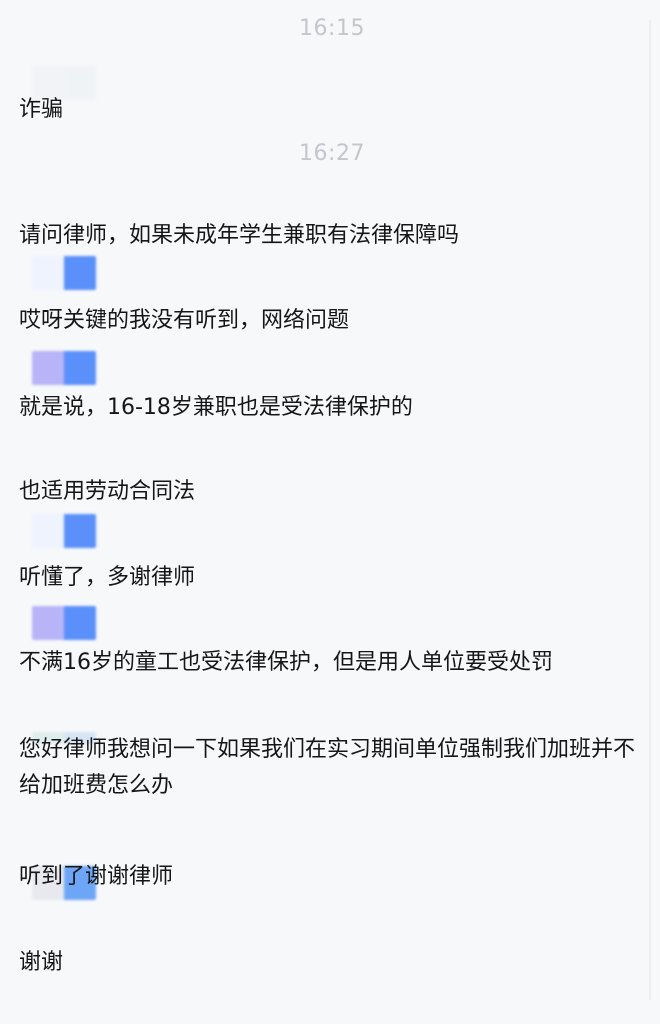 The image size is (660, 1024). I want to click on message: 您好律师我想问一下如果我们在实习期间单位强制我们加班并不给加班费怎么办, so click(327, 767).